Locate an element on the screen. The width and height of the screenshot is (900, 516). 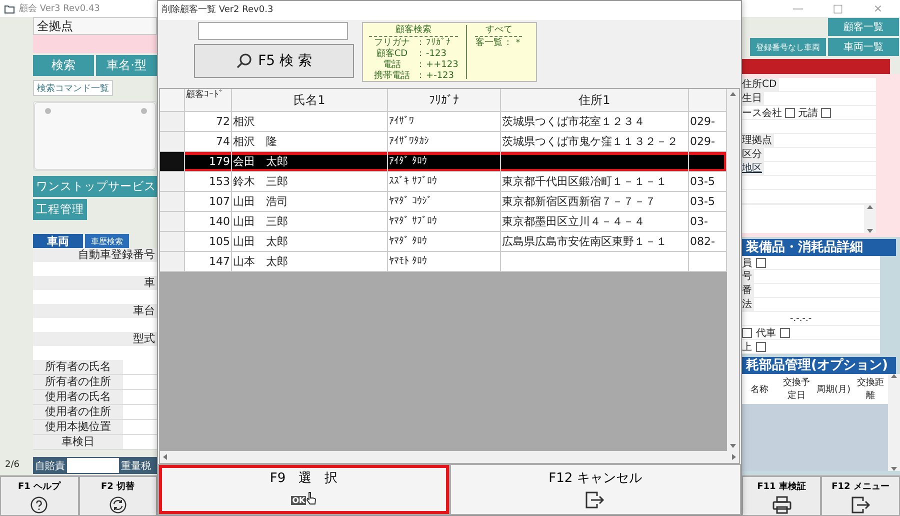
table-cell: ﾔﾏﾓﾄ ﾀﾛｳ is located at coordinates (444, 262).